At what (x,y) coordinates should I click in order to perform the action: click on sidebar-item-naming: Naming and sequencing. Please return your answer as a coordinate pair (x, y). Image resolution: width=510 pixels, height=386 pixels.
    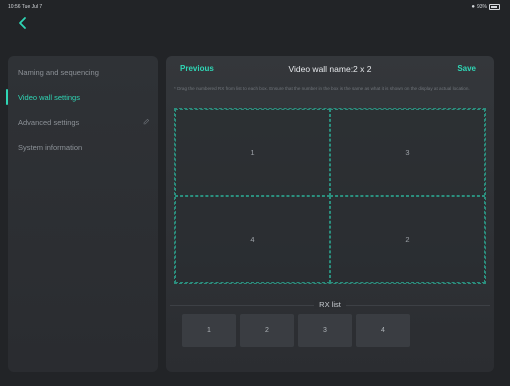
    Looking at the image, I should click on (83, 72).